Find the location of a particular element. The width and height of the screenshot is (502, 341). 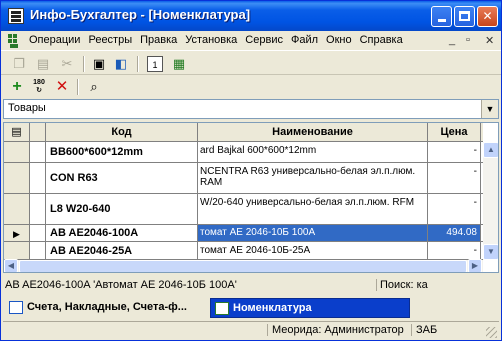

scroll-right-icon: ▶ is located at coordinates (475, 265).